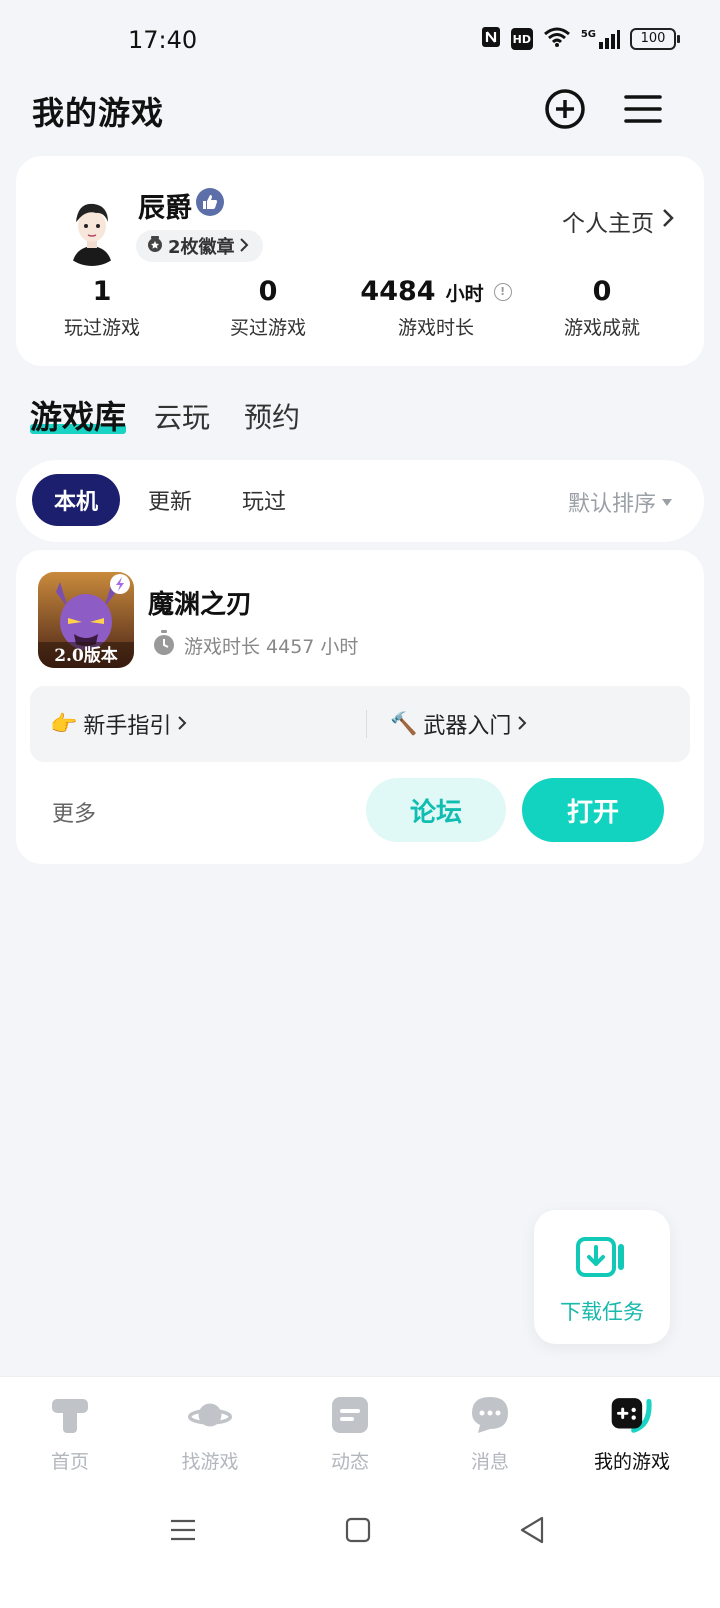 The height and width of the screenshot is (1608, 720). I want to click on stat-value: 1, so click(102, 291).